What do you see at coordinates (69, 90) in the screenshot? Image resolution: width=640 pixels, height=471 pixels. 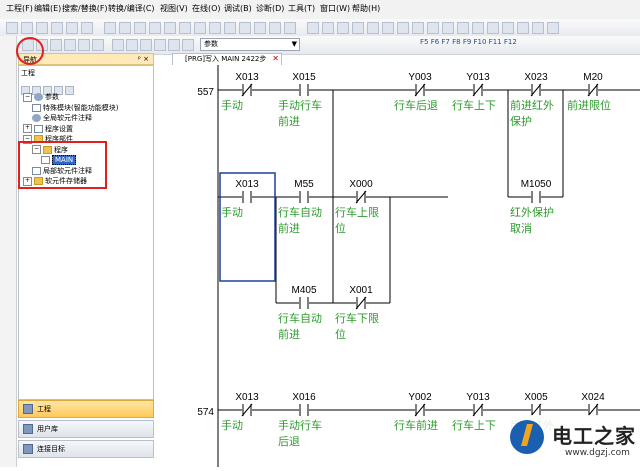 I see `filter-icon` at bounding box center [69, 90].